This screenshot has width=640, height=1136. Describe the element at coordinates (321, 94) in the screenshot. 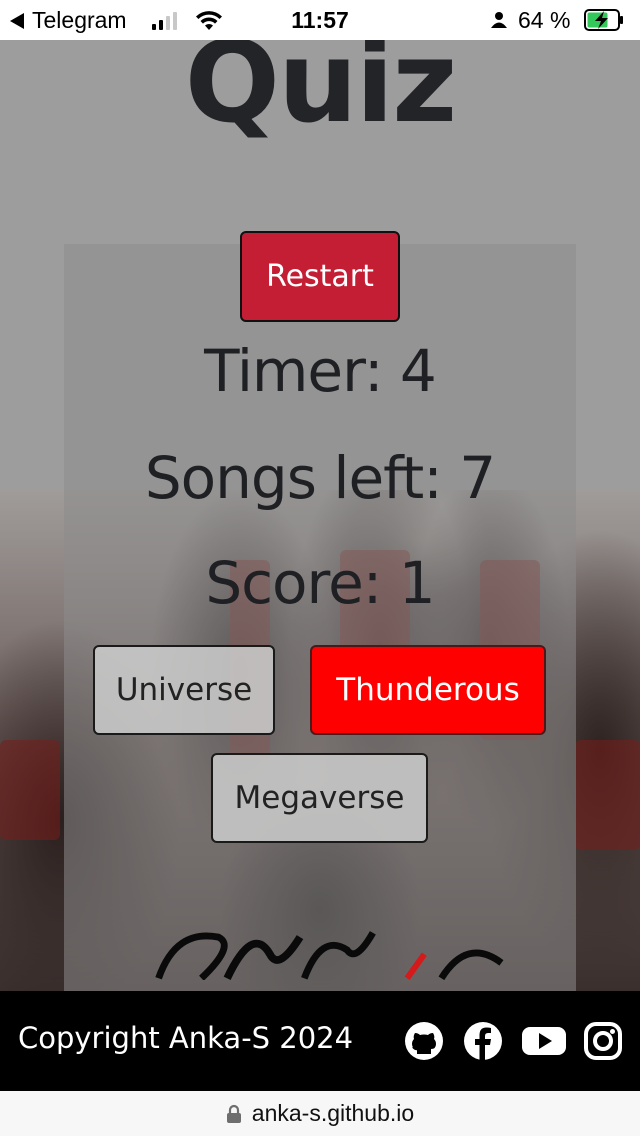

I see `page-title: Quiz` at that location.